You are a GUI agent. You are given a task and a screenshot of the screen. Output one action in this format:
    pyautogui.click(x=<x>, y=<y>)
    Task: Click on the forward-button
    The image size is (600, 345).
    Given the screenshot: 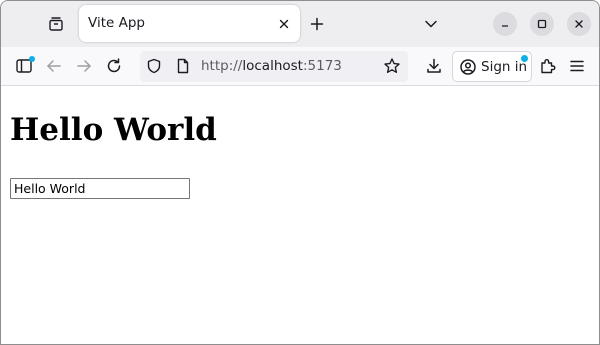 What is the action you would take?
    pyautogui.click(x=84, y=66)
    